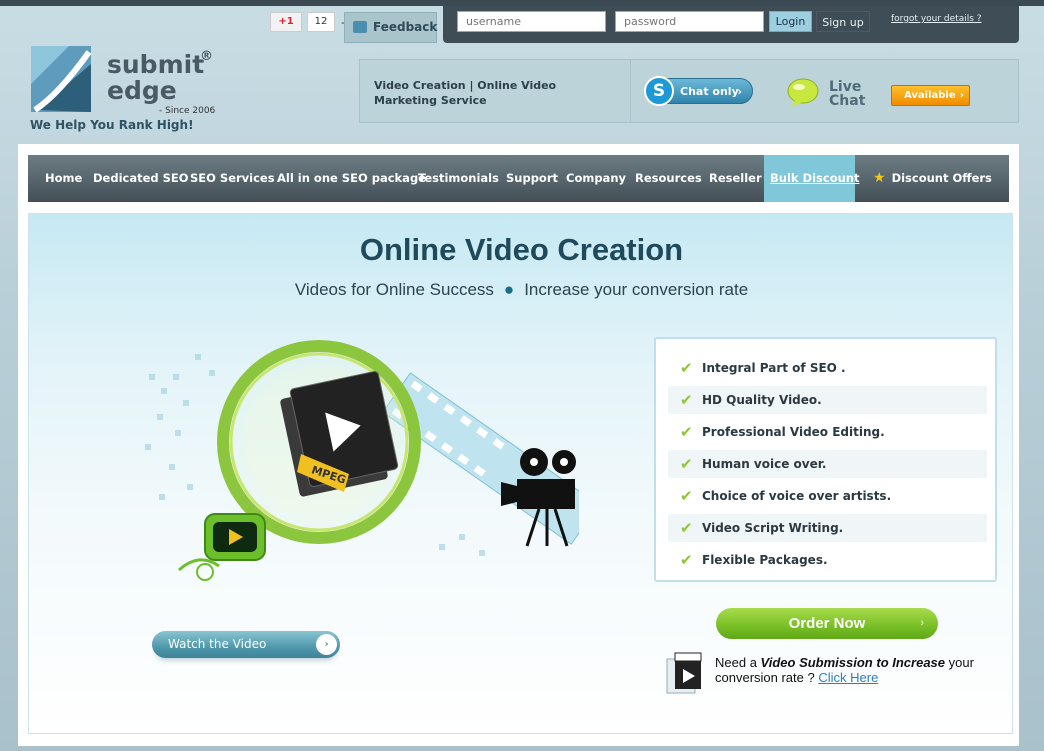 This screenshot has height=751, width=1044. What do you see at coordinates (206, 56) in the screenshot?
I see `logo-registered: ®` at bounding box center [206, 56].